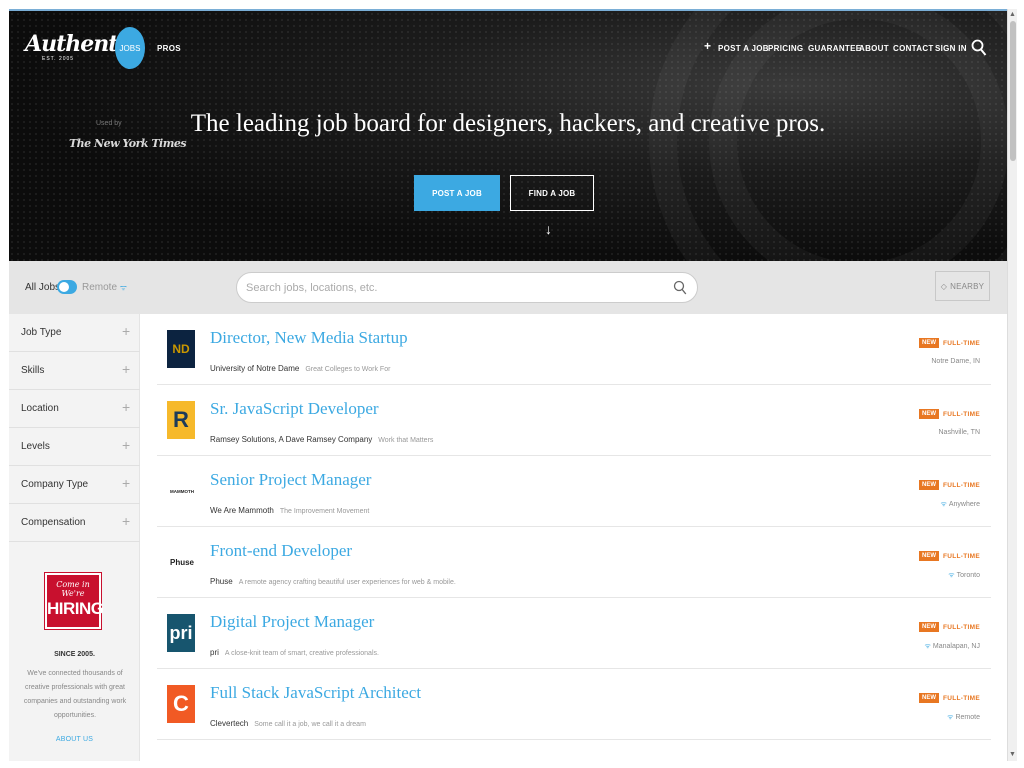 This screenshot has width=1024, height=768. What do you see at coordinates (1012, 755) in the screenshot?
I see `scroll-down-icon: ▼` at bounding box center [1012, 755].